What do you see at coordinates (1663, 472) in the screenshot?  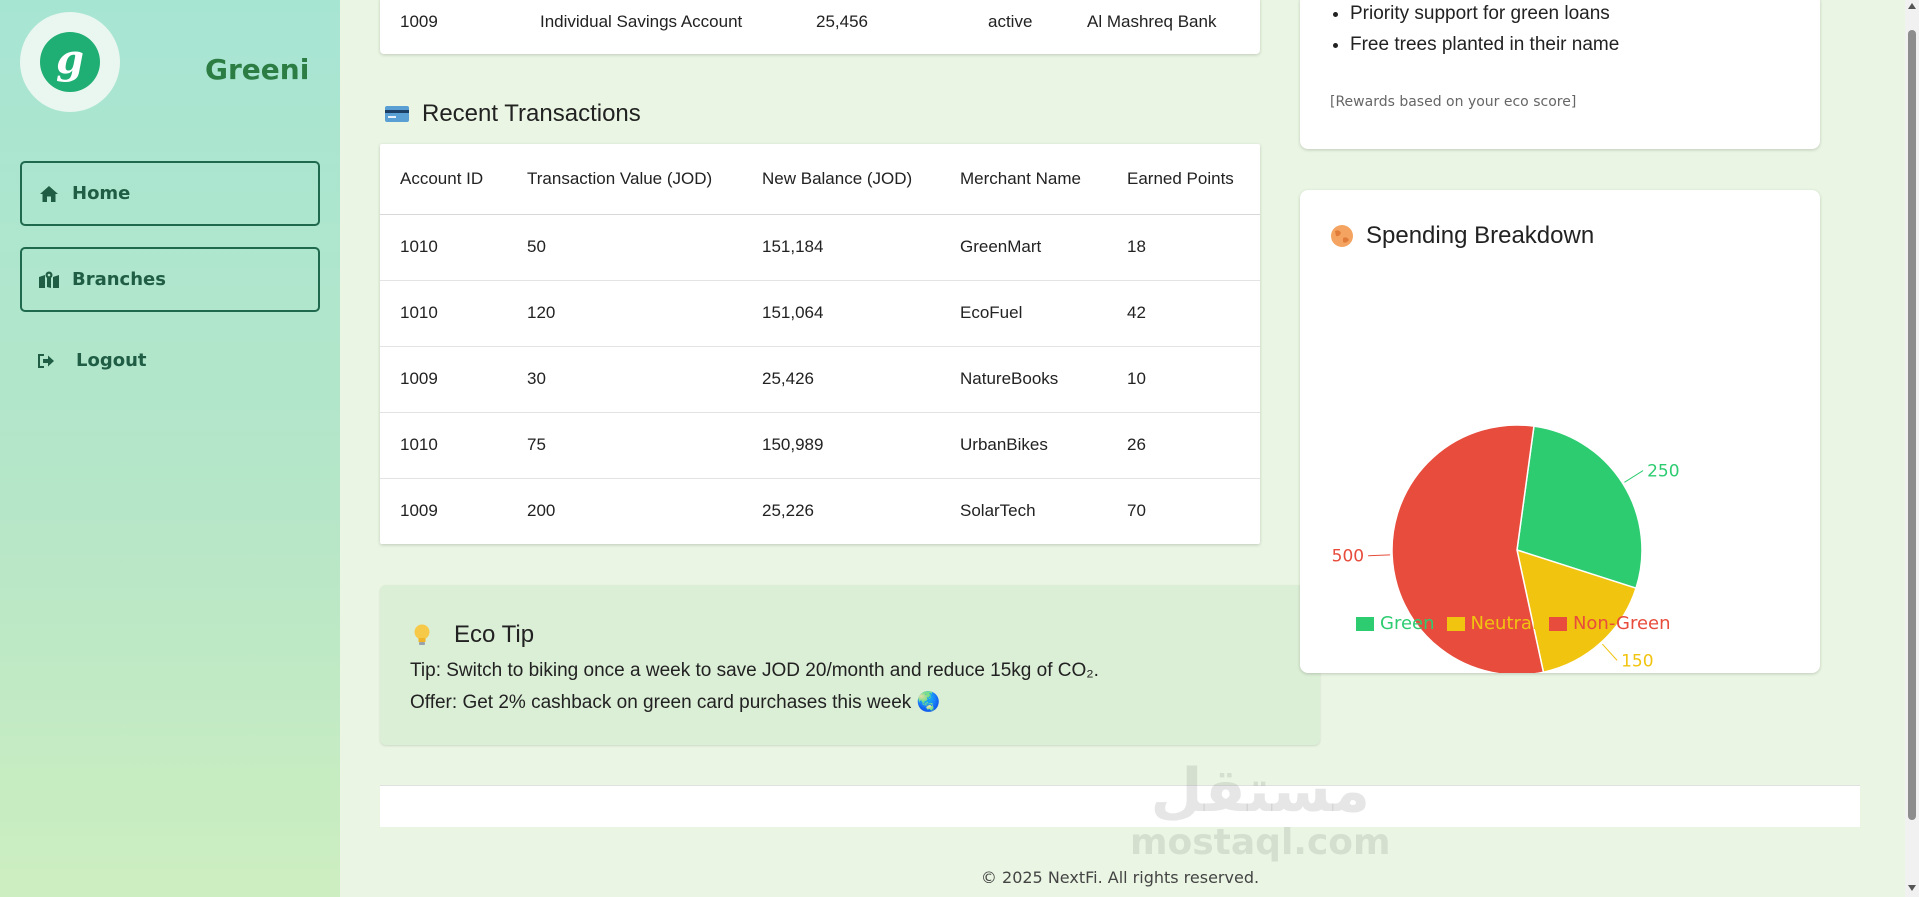 I see `pie-data-label: 250` at bounding box center [1663, 472].